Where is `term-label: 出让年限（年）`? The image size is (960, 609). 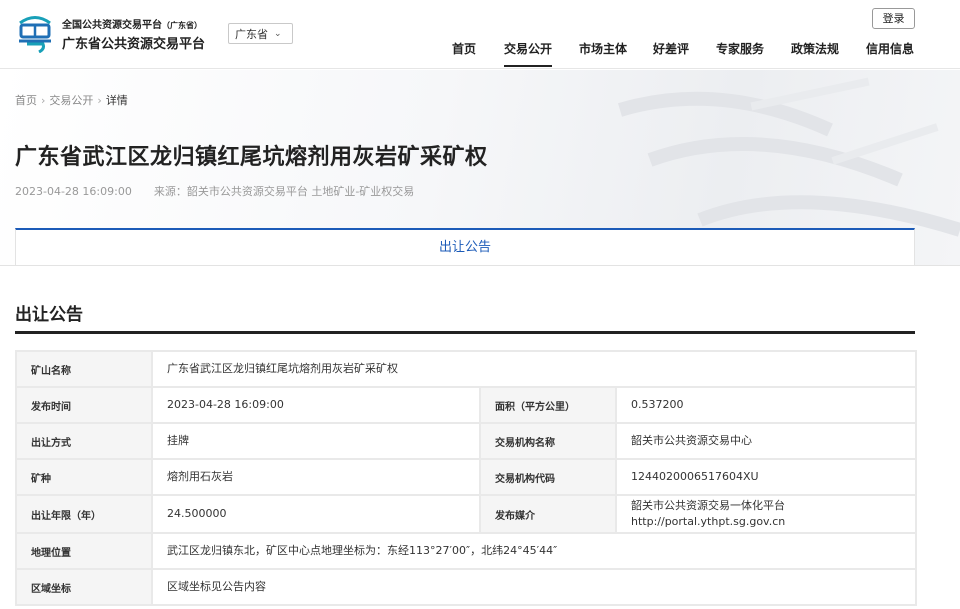
term-label: 出让年限（年） is located at coordinates (84, 514).